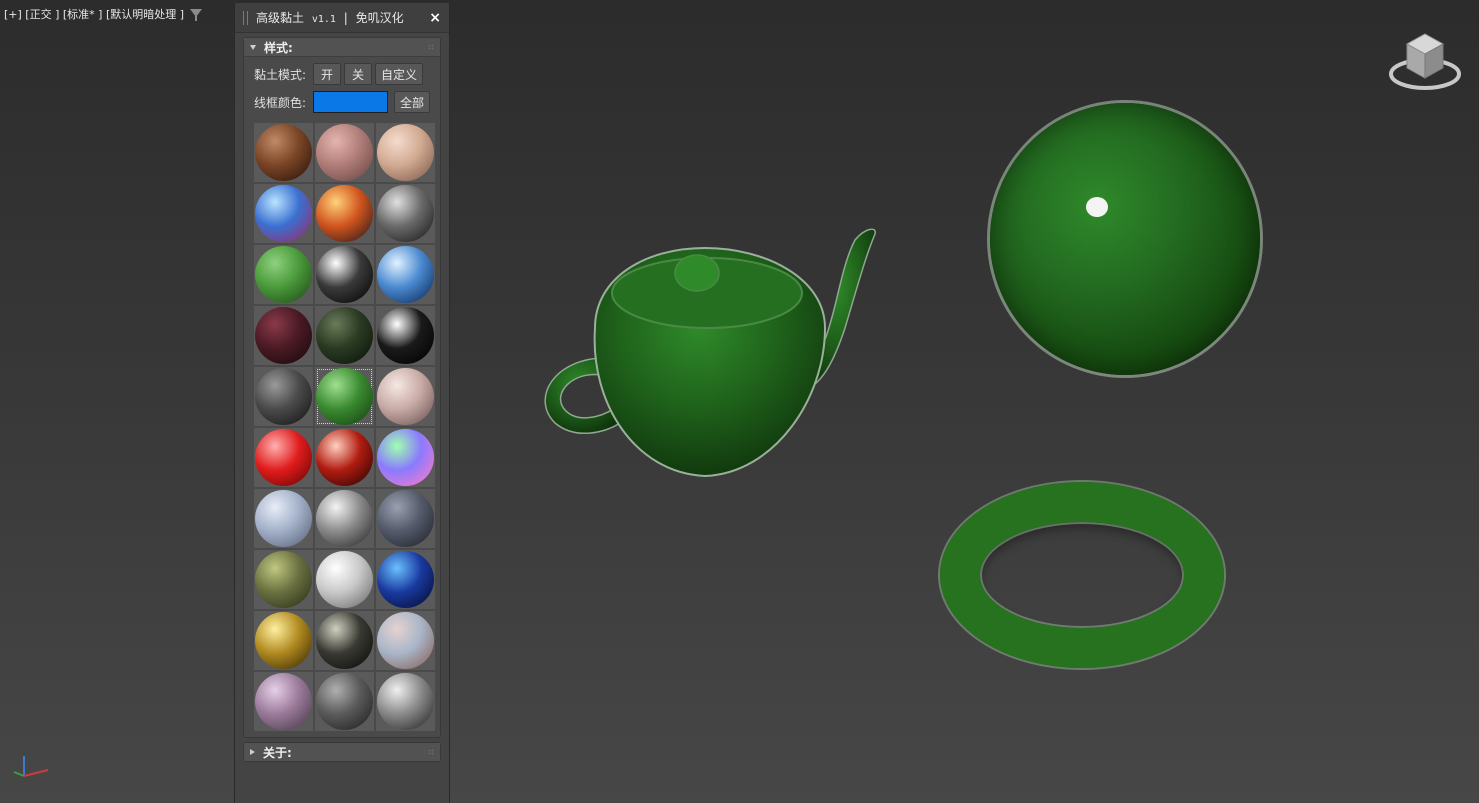  I want to click on material-swatch-dark-gray-gloss, so click(283, 396).